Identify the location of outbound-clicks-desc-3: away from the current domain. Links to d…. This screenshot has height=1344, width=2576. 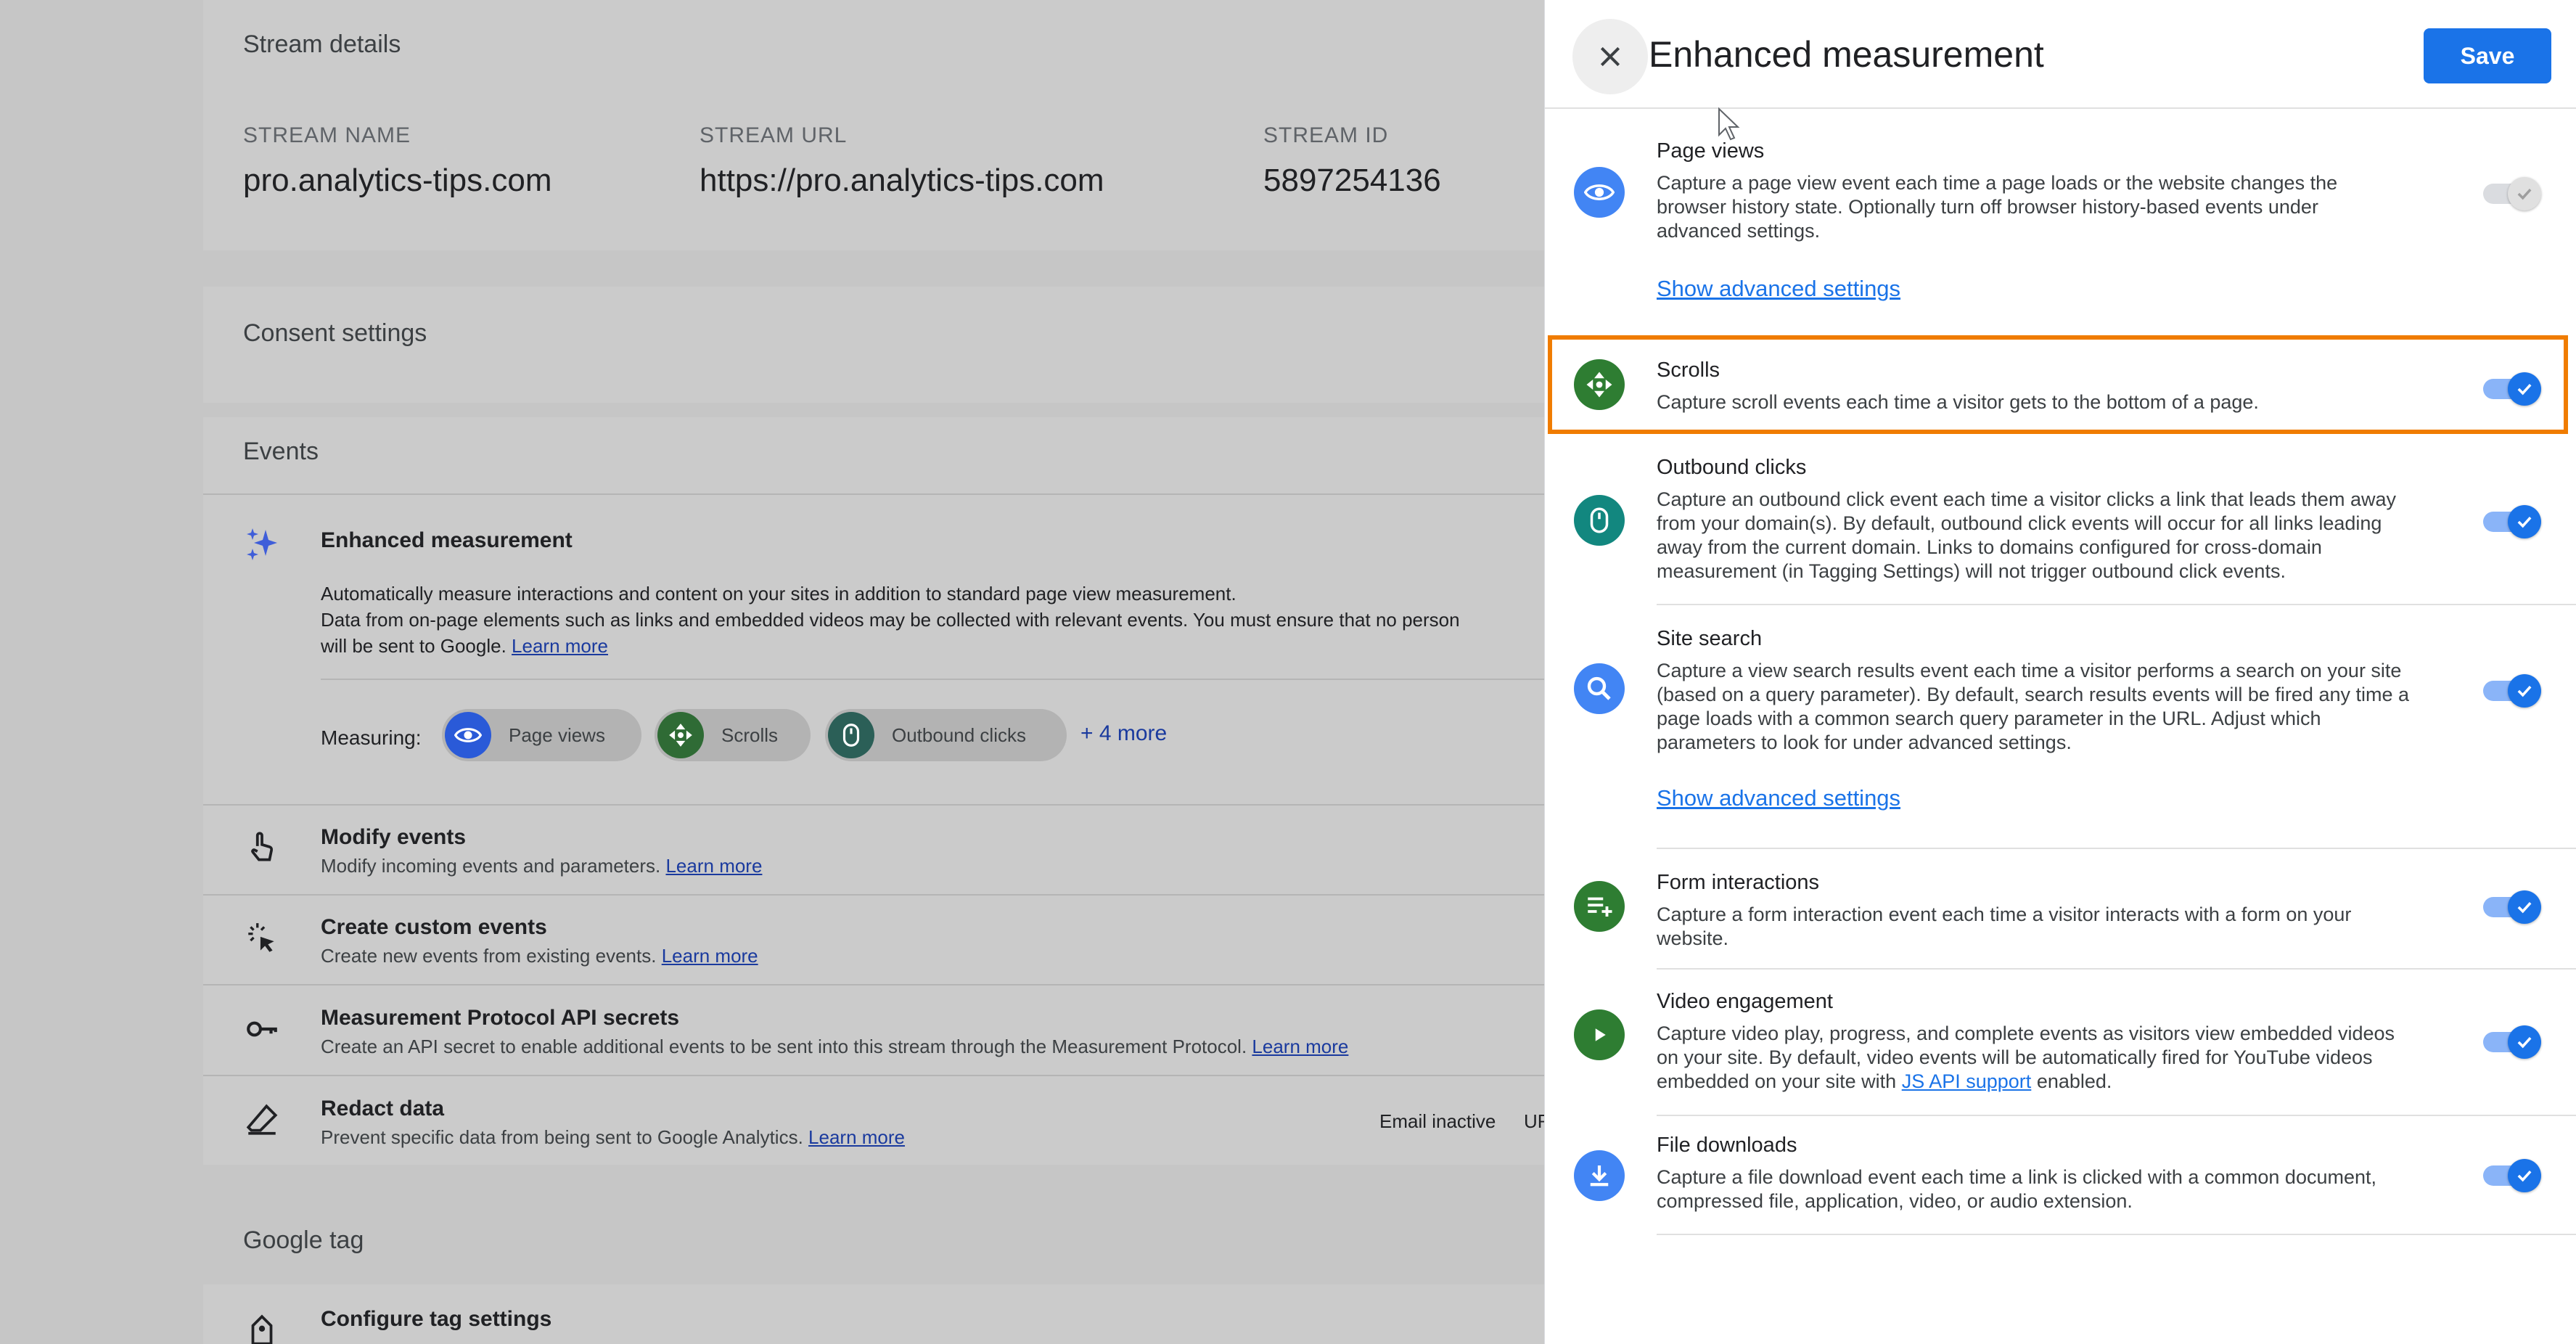
(1989, 547).